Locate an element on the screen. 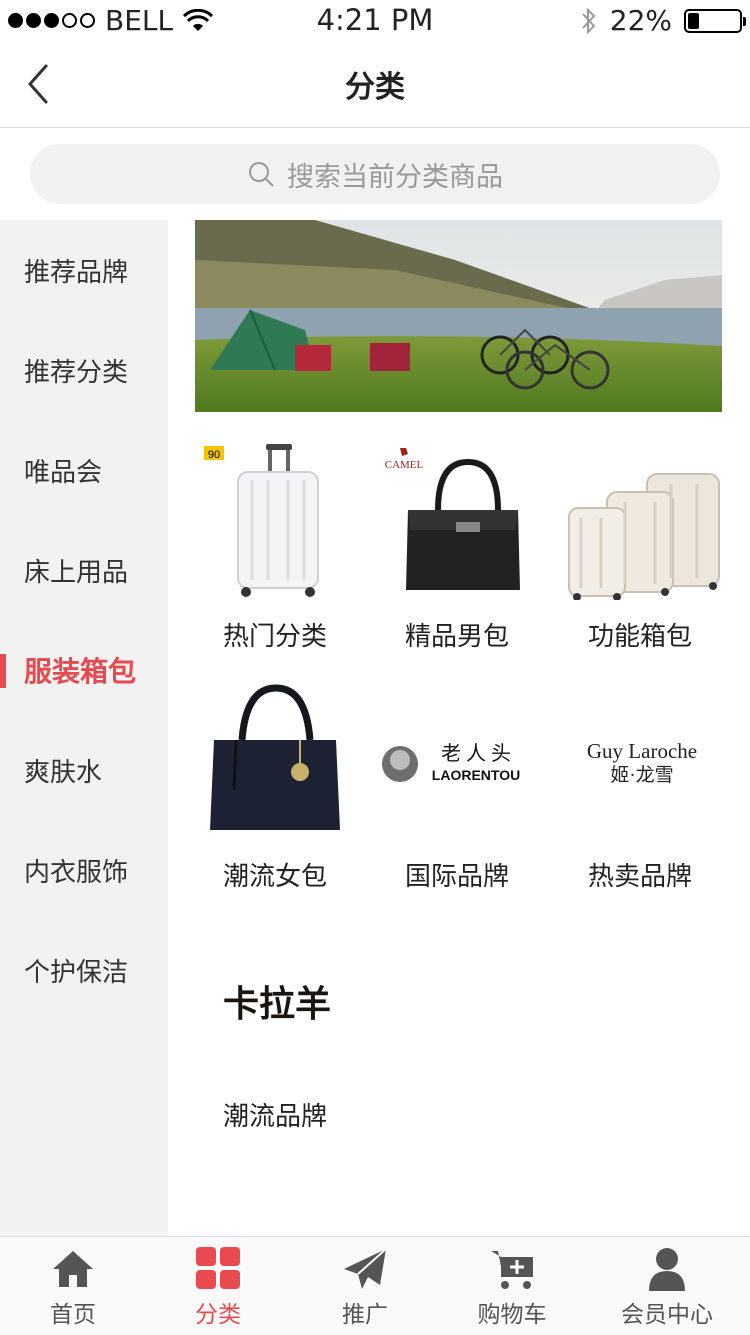 The height and width of the screenshot is (1335, 750). tab-label: 分类 is located at coordinates (218, 1315).